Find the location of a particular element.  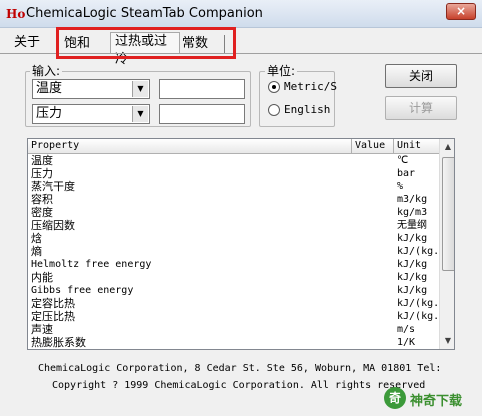

row-property: 定容比热 is located at coordinates (53, 303).